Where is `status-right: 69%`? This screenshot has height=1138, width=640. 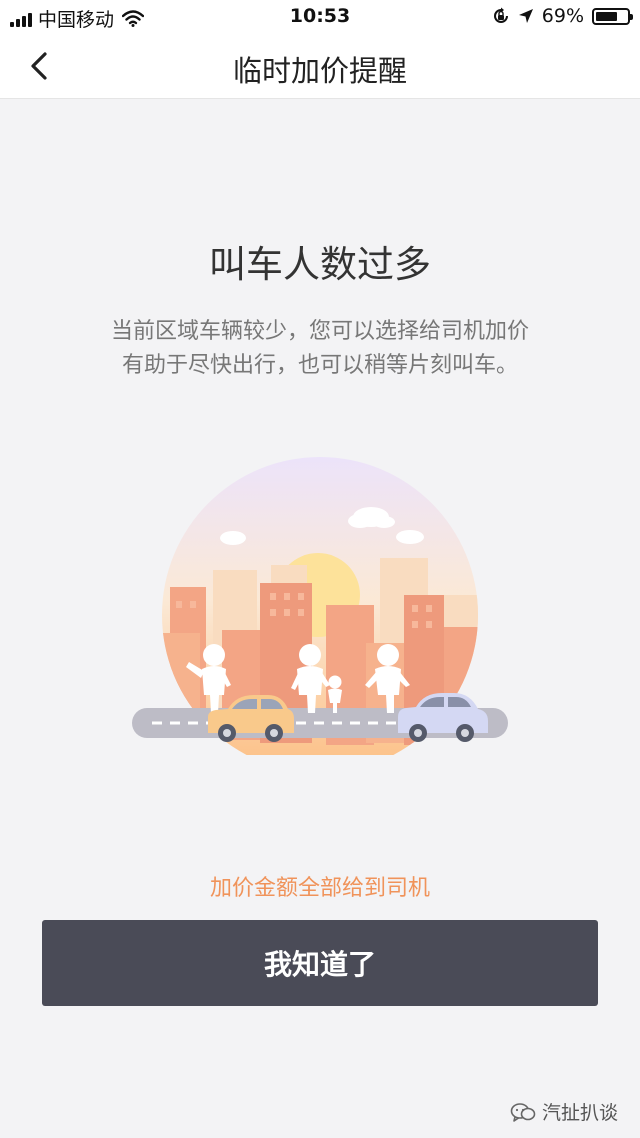 status-right: 69% is located at coordinates (562, 16).